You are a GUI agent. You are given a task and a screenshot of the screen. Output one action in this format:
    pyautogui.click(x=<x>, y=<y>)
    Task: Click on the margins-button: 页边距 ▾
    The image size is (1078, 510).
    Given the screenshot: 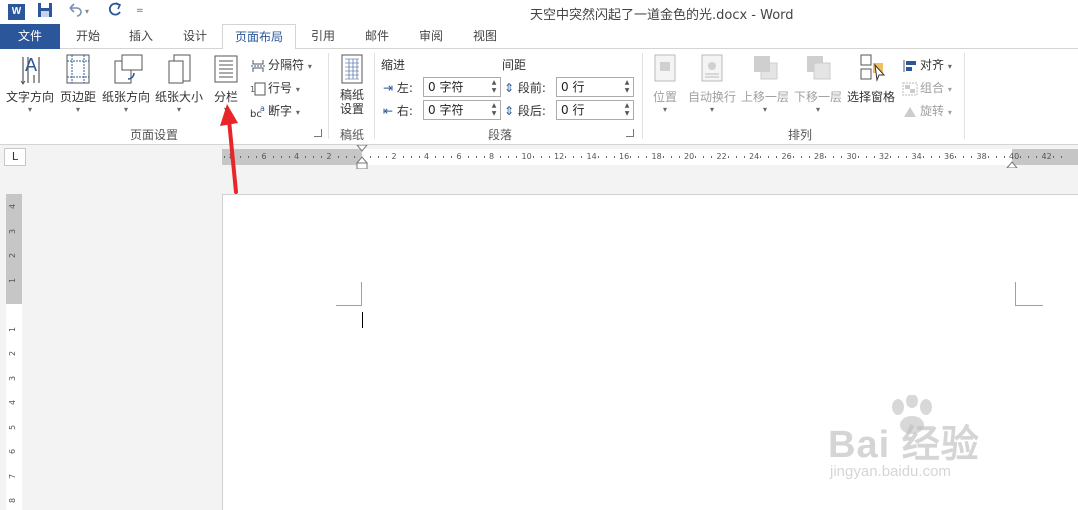 What is the action you would take?
    pyautogui.click(x=78, y=84)
    